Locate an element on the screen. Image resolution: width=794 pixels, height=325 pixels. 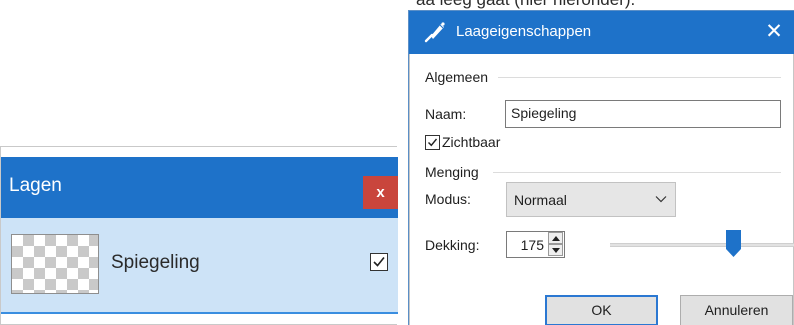
layer-visibility-checkbox is located at coordinates (379, 262).